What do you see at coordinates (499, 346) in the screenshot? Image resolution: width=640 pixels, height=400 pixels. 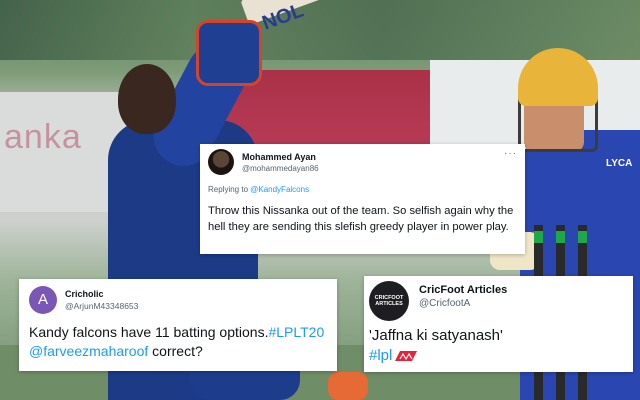 I see `tweet-text: 'Jaffna ki satyanash' #lpl` at bounding box center [499, 346].